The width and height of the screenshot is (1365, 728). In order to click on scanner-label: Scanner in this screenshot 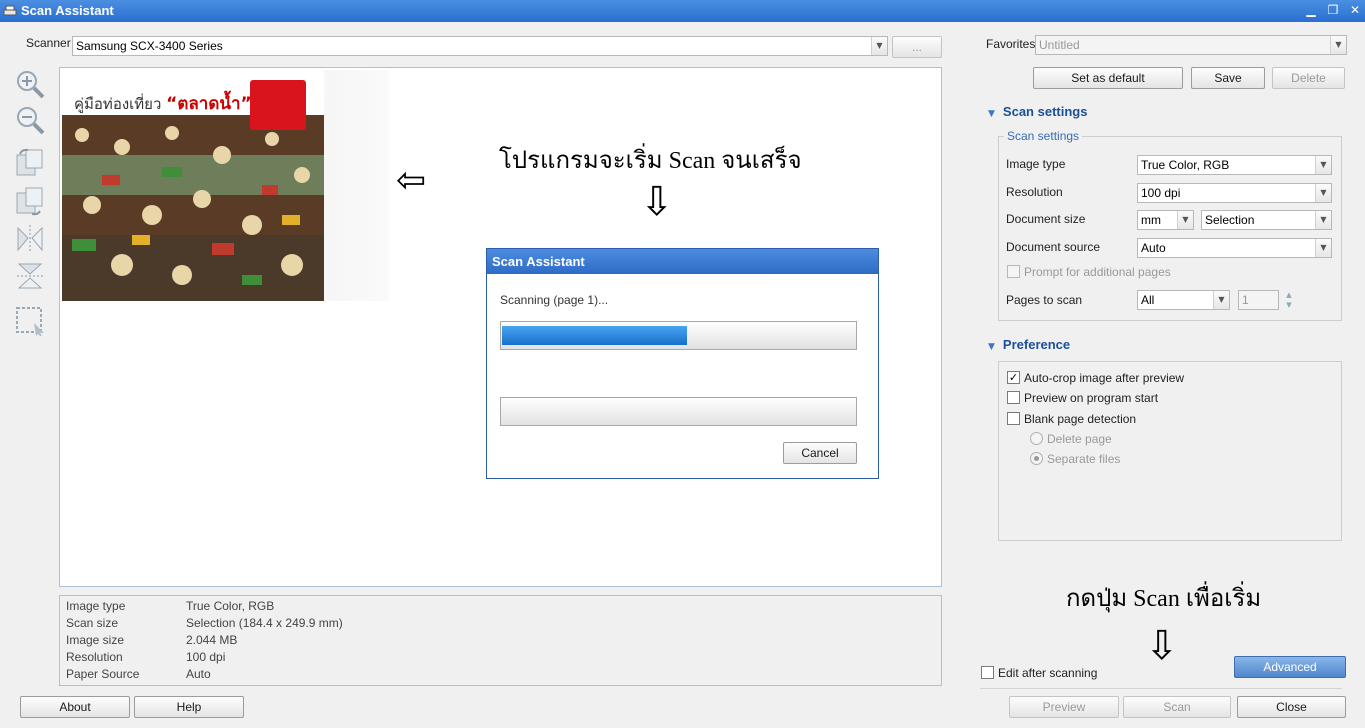, I will do `click(48, 43)`.